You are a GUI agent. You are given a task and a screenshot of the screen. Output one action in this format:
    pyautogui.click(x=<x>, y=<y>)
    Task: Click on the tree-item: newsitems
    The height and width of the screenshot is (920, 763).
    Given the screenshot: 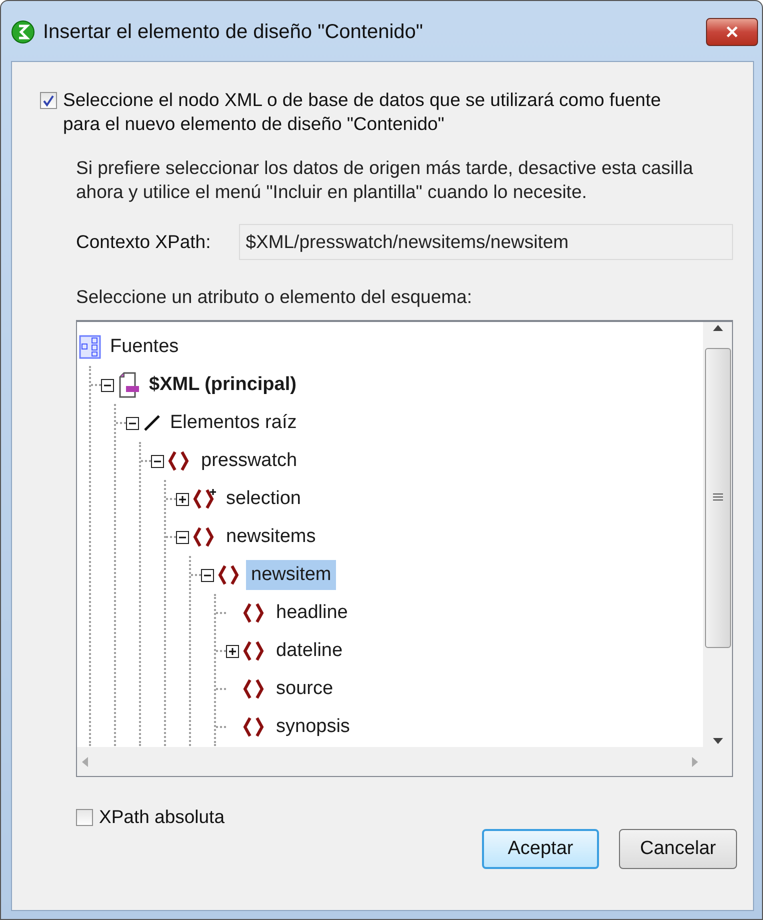 What is the action you would take?
    pyautogui.click(x=271, y=537)
    